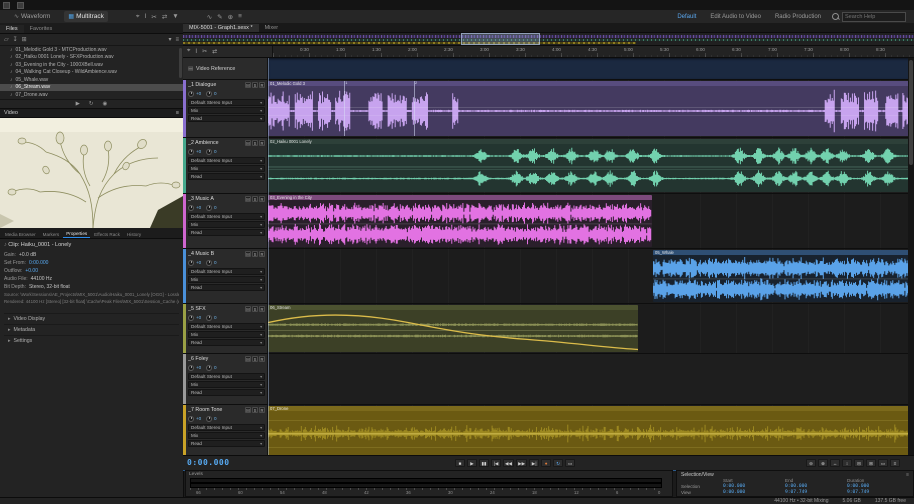  Describe the element at coordinates (591, 108) in the screenshot. I see `track-1-lane: 01_Melodic Gold 312` at that location.